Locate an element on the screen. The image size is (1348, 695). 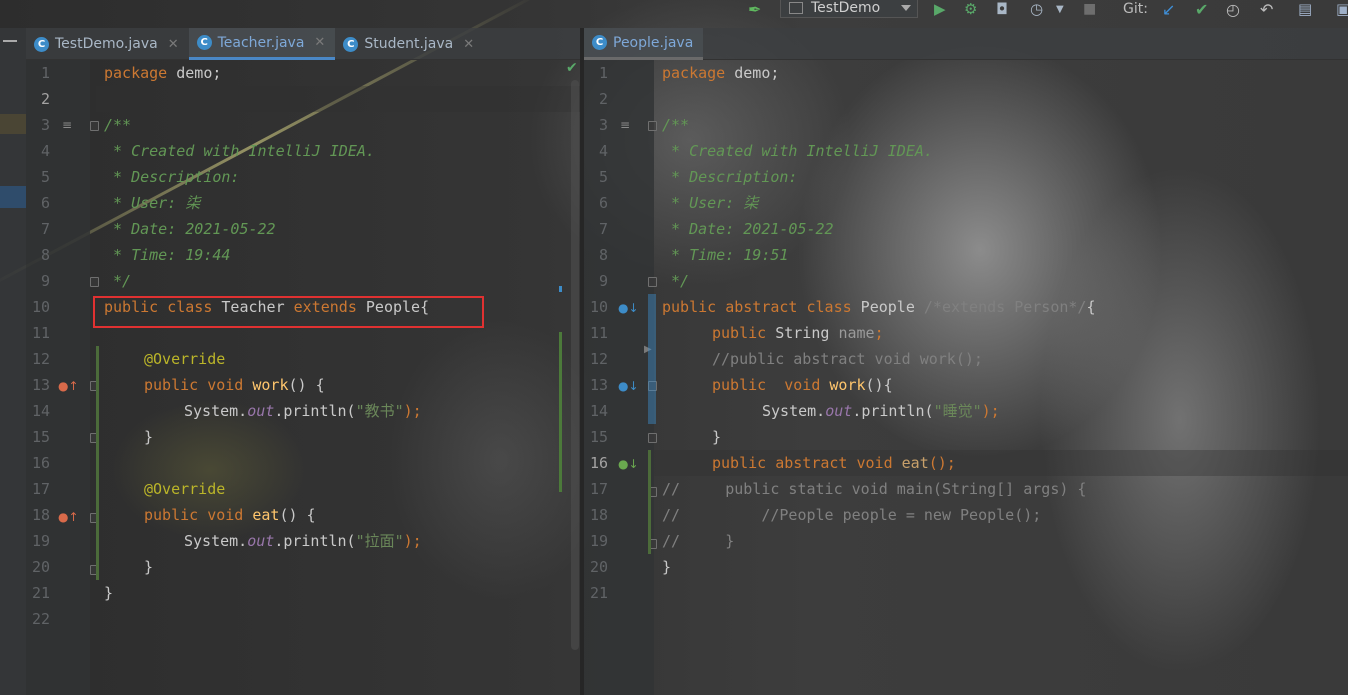
tab-people: C People.java is located at coordinates (644, 44).